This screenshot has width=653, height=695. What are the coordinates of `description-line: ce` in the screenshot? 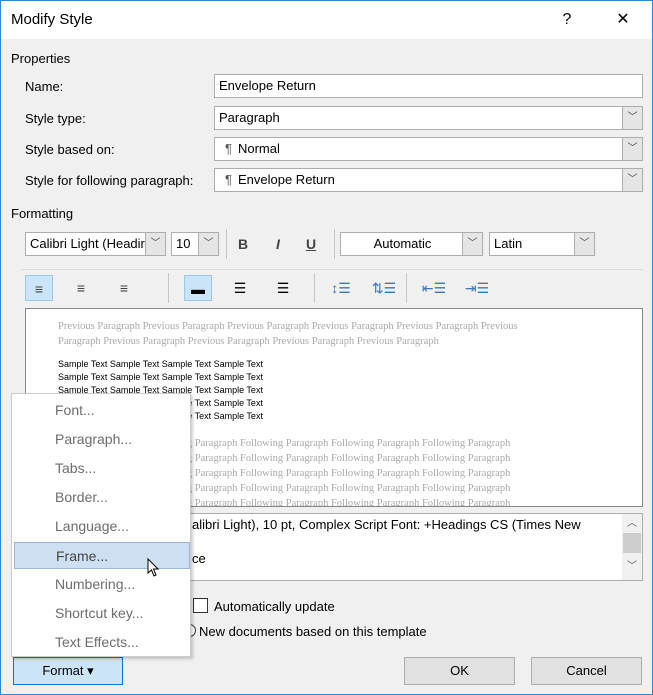 It's located at (199, 558).